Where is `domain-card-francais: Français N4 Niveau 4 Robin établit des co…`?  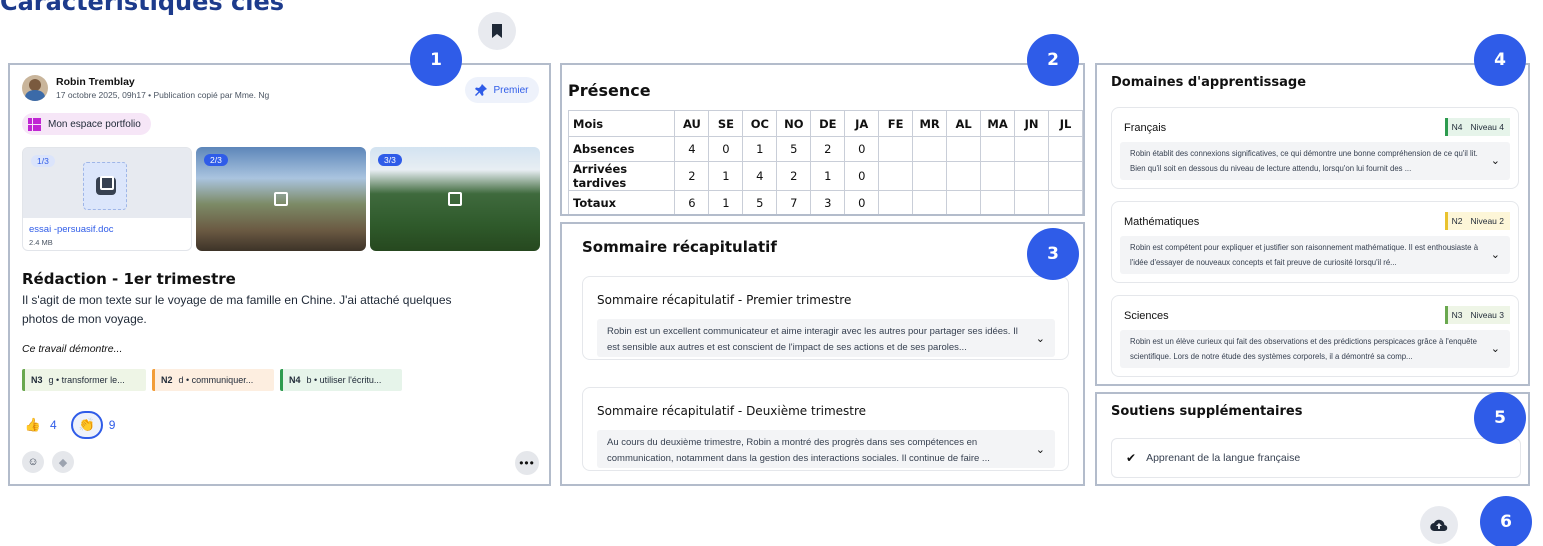
domain-card-francais: Français N4 Niveau 4 Robin établit des co… is located at coordinates (1315, 148).